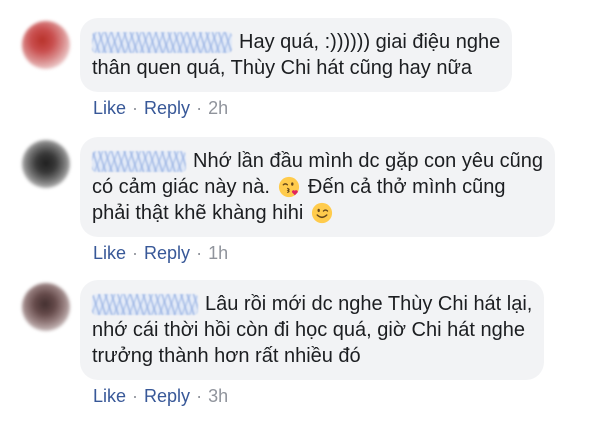 Image resolution: width=600 pixels, height=425 pixels. I want to click on comment-text-line: có cảm giác này nà. Đến cả thở mình cũng, so click(317, 187).